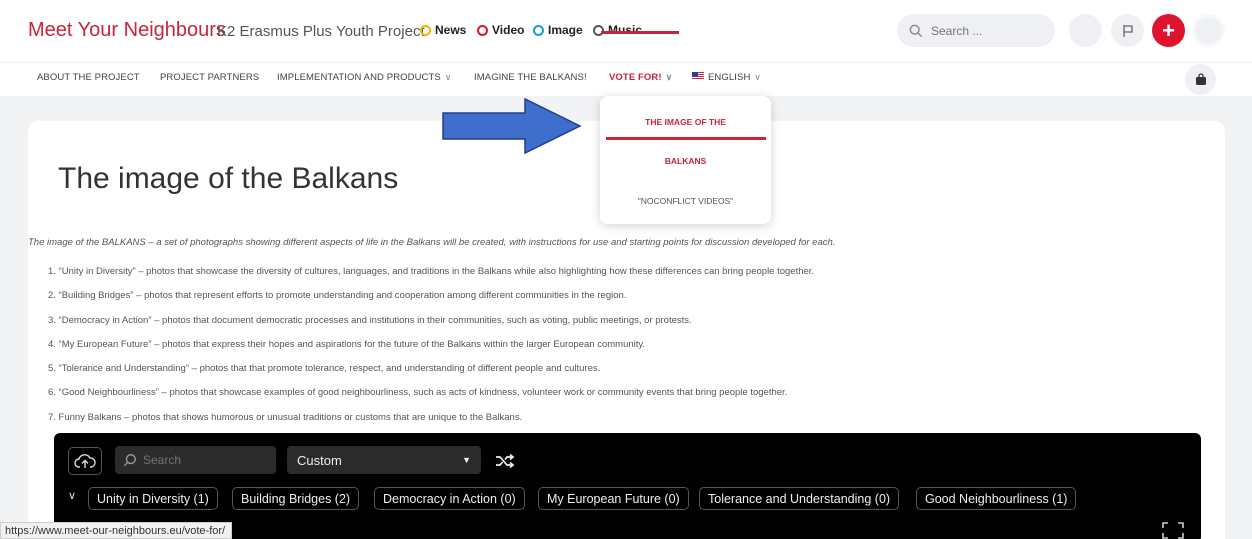  I want to click on category-chip-tolerance-and-understanding: Tolerance and Understanding (0), so click(799, 498).